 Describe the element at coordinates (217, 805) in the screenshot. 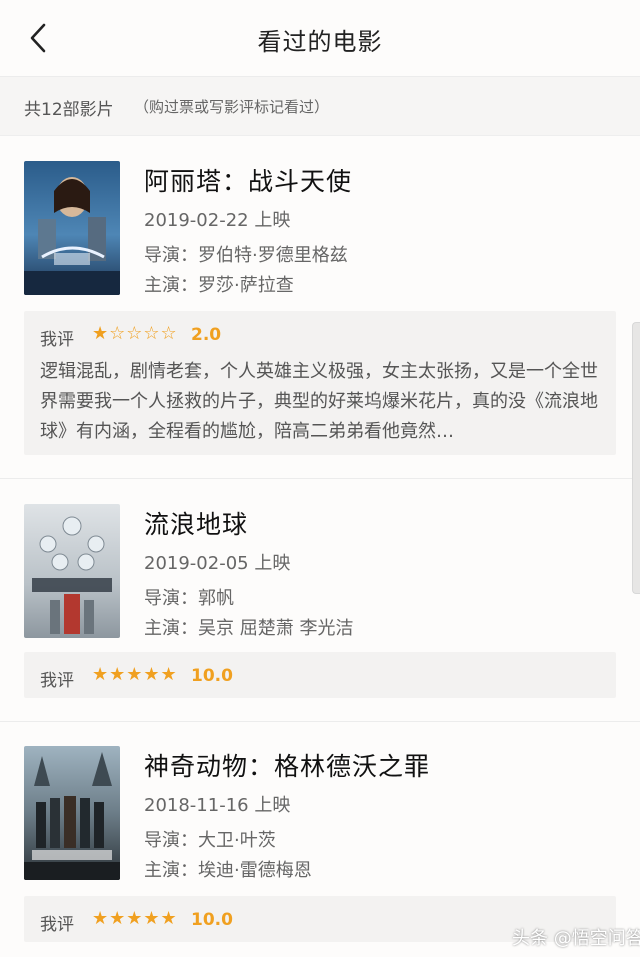

I see `release-date: 2018-11-16 上映` at that location.